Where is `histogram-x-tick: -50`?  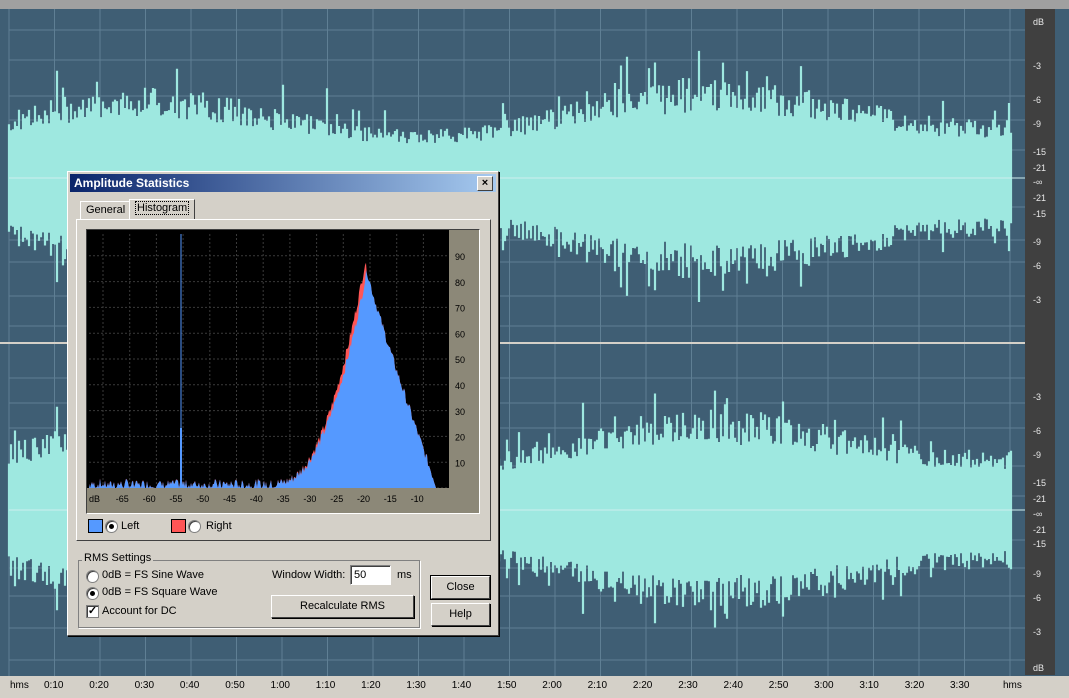 histogram-x-tick: -50 is located at coordinates (202, 499).